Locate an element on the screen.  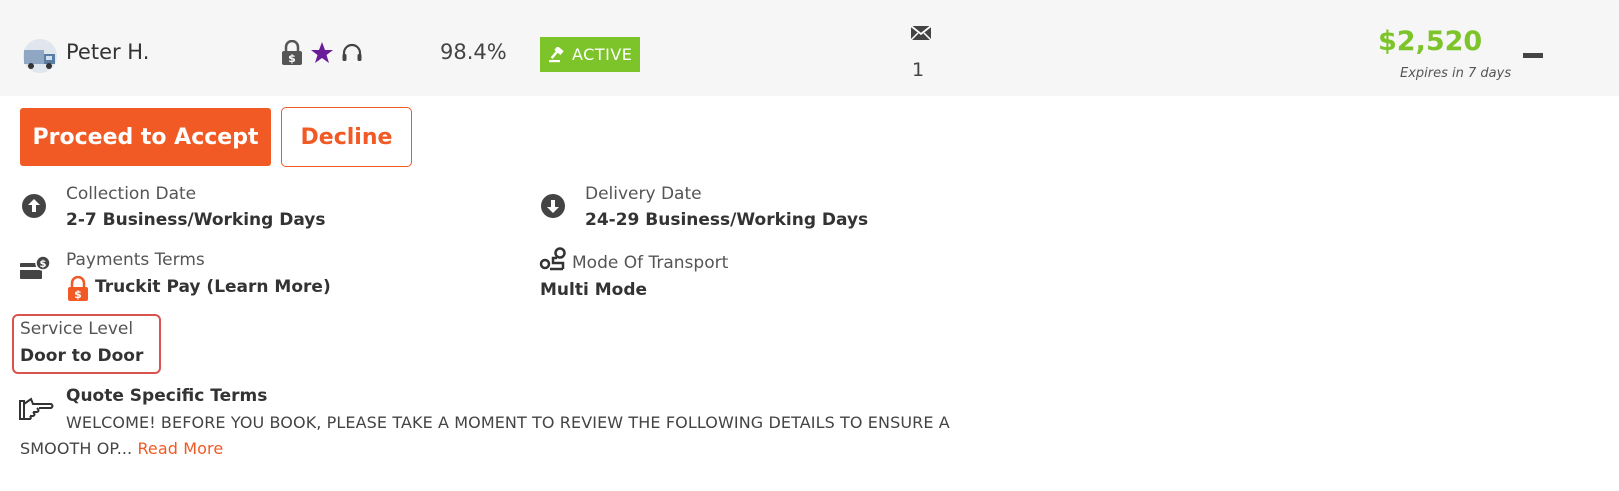
collection-date-label: Collection Date is located at coordinates (131, 194).